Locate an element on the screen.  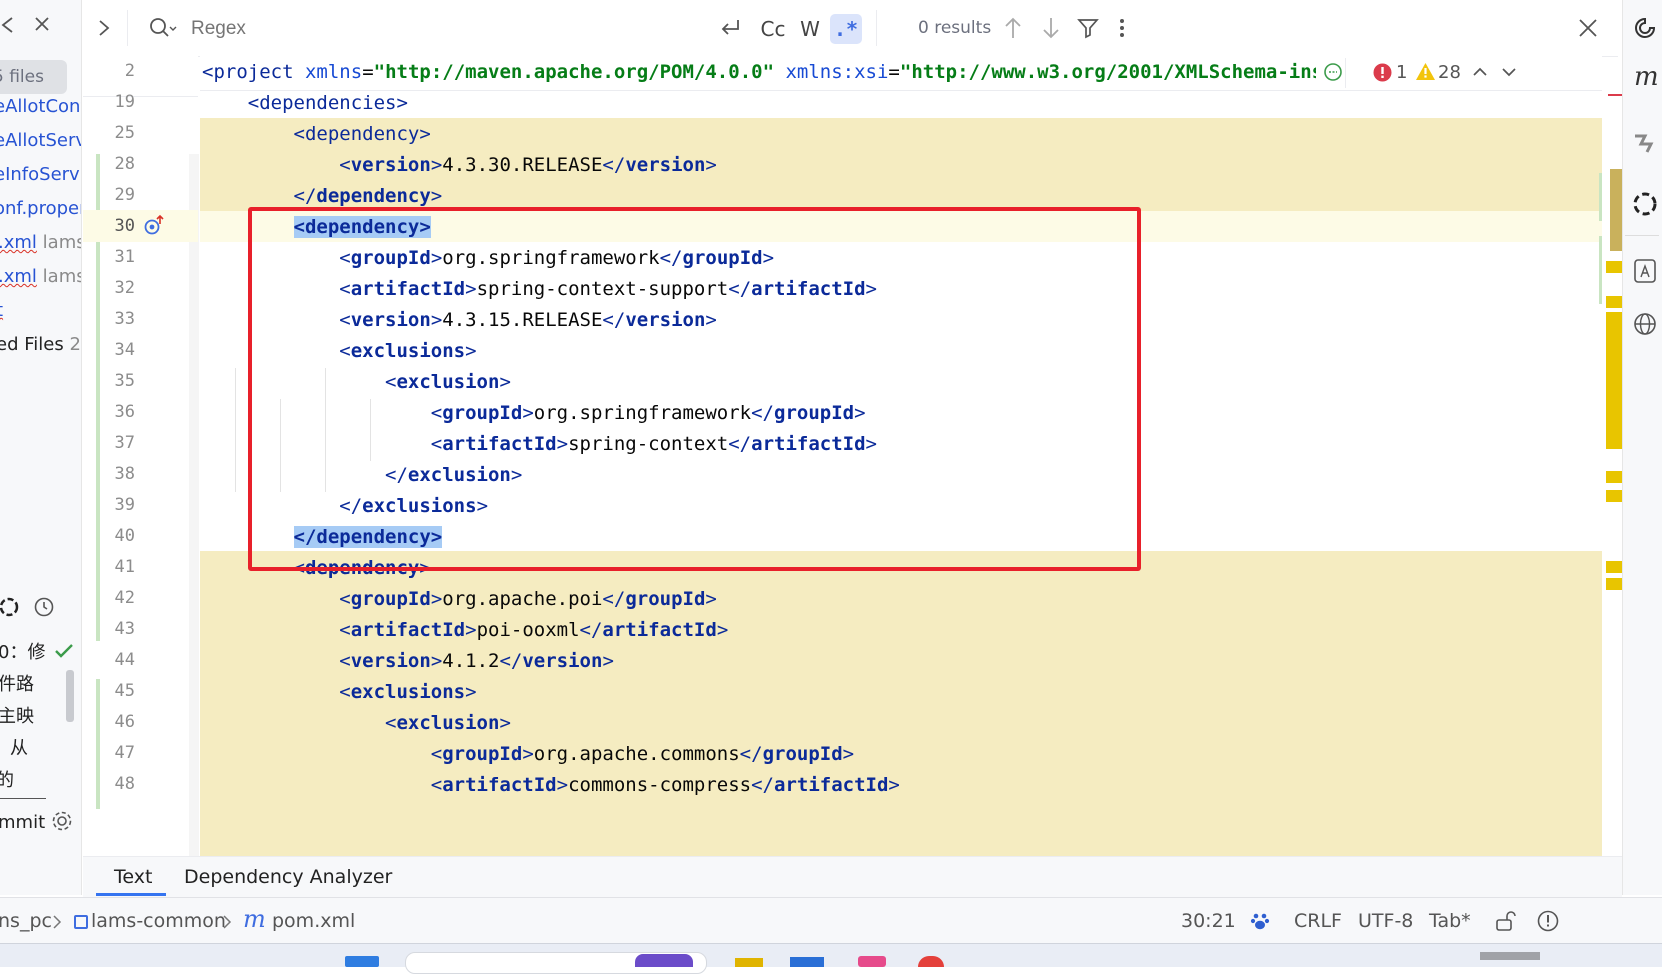
commit-text: 0：修 is located at coordinates (23, 652).